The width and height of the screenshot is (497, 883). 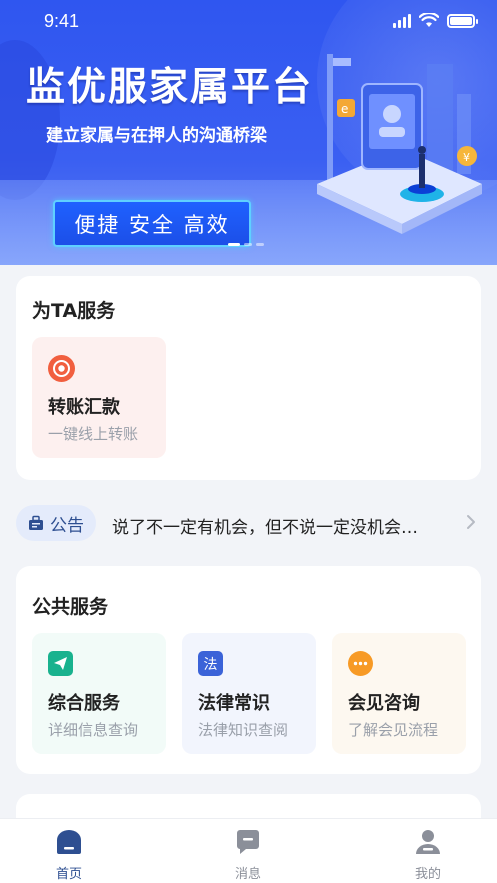 What do you see at coordinates (93, 434) in the screenshot?
I see `transfer-desc: 一键线上转账` at bounding box center [93, 434].